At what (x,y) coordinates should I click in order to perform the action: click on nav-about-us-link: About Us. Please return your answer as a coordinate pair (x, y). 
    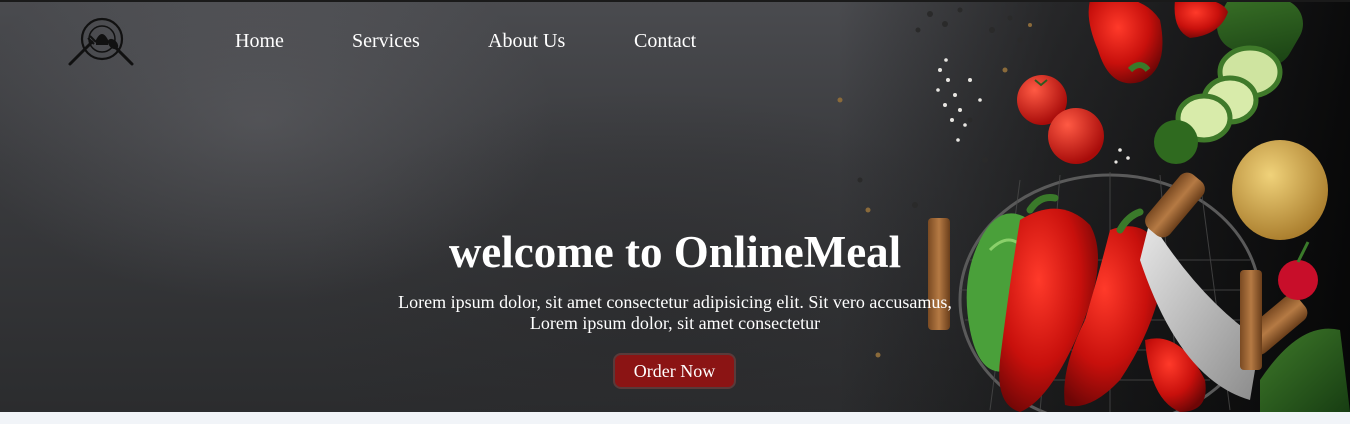
    Looking at the image, I should click on (526, 41).